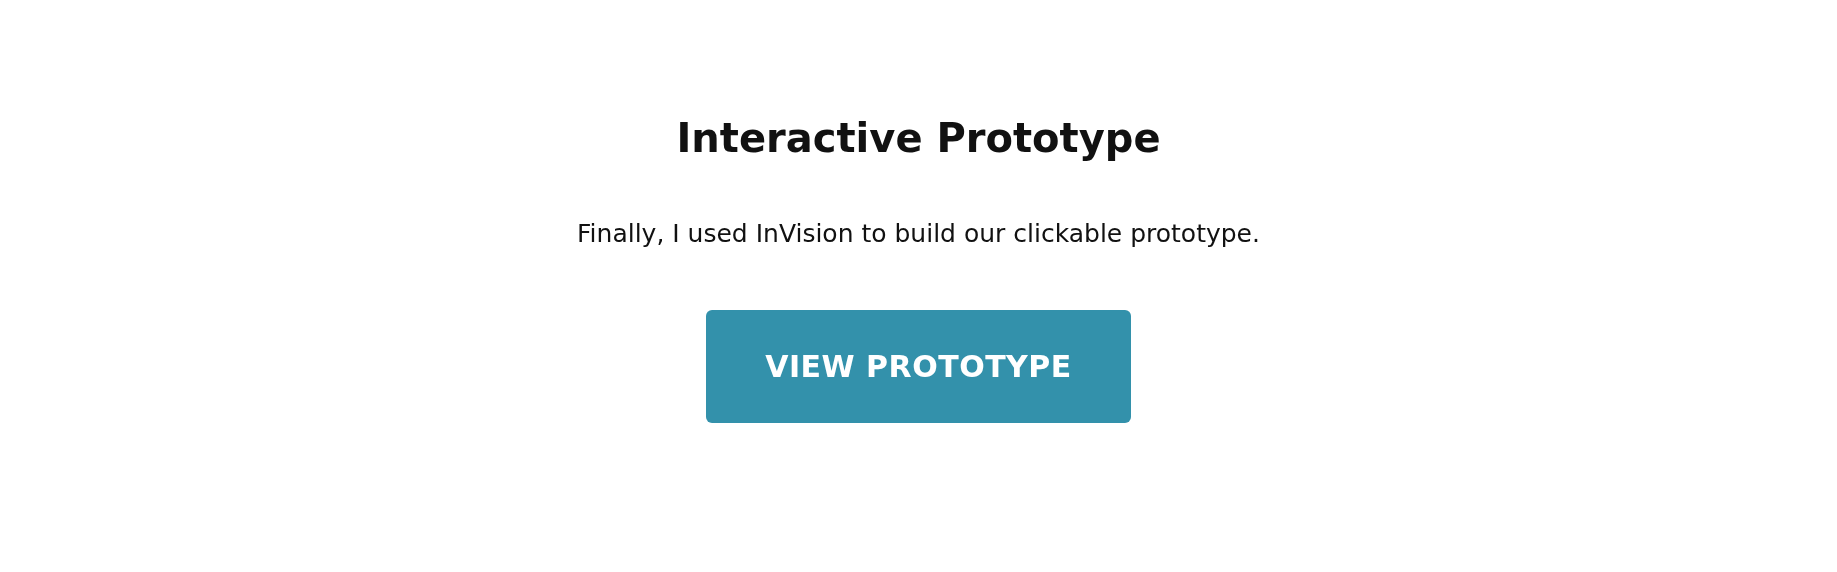 Image resolution: width=1837 pixels, height=572 pixels. Describe the element at coordinates (918, 366) in the screenshot. I see `view-prototype-button: VIEW PROTOTYPE` at that location.